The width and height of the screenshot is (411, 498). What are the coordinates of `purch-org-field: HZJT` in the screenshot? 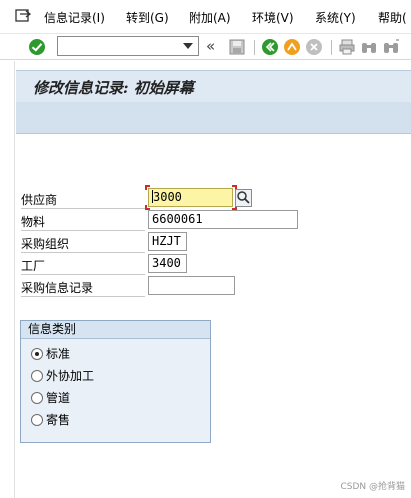 It's located at (167, 241).